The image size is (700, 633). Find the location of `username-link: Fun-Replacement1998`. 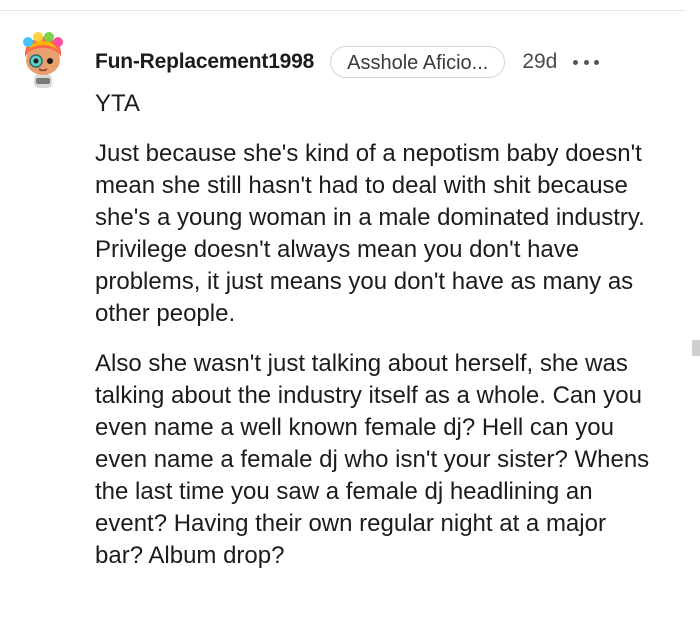

username-link: Fun-Replacement1998 is located at coordinates (204, 62).